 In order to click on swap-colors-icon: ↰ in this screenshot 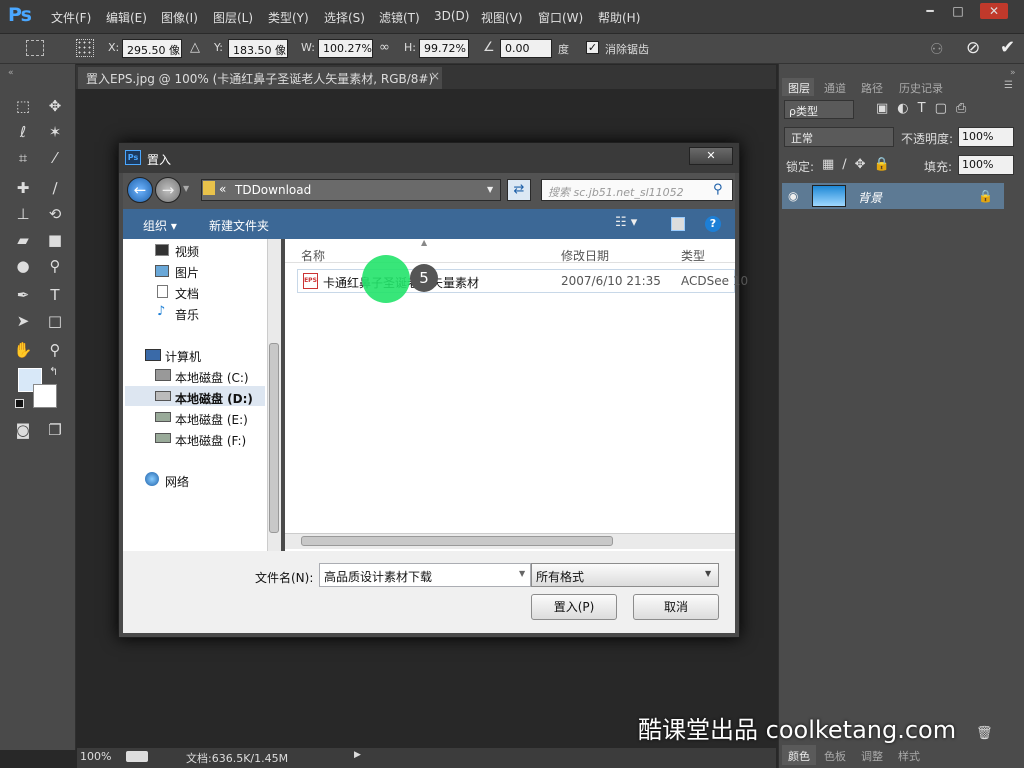, I will do `click(53, 371)`.